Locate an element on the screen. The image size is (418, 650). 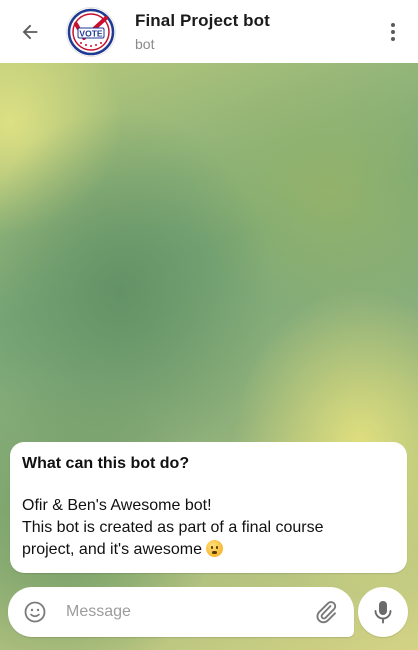
voice-message-button is located at coordinates (383, 612).